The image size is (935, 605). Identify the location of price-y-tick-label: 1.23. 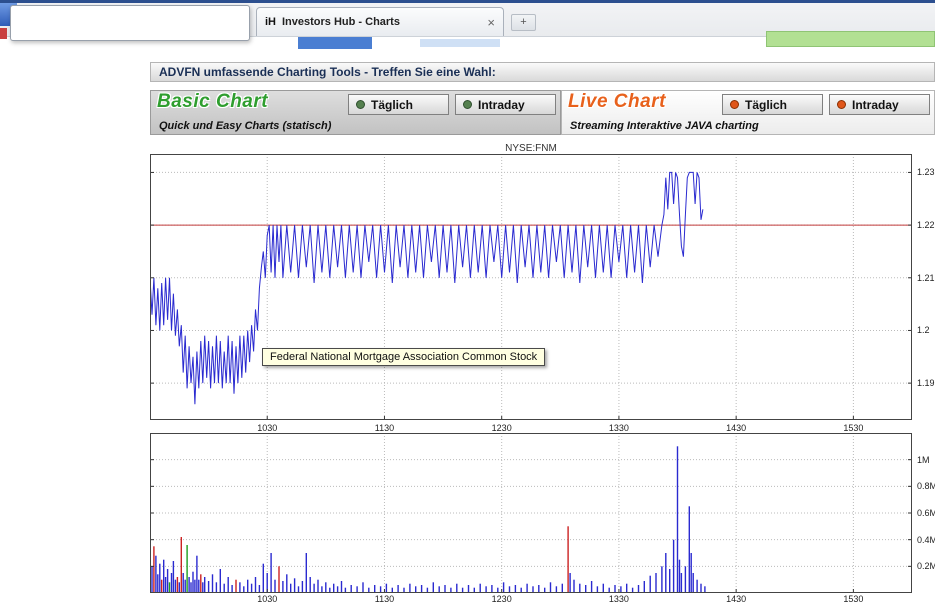
(926, 172).